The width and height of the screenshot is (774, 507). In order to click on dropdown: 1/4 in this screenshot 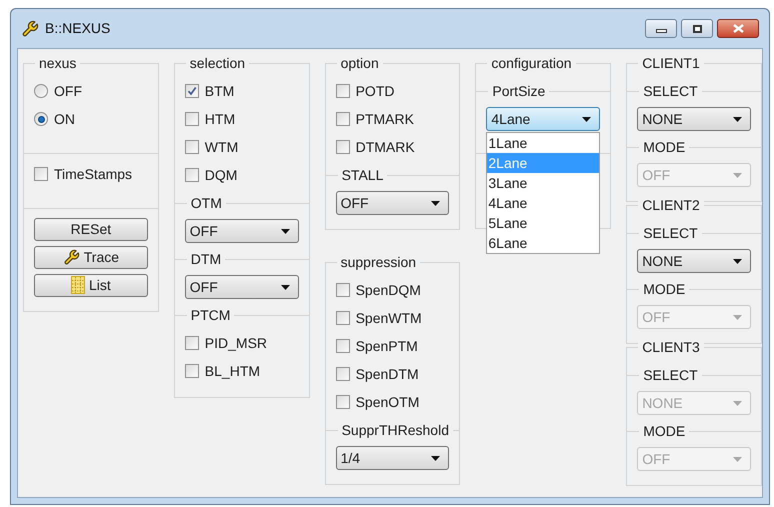, I will do `click(393, 458)`.